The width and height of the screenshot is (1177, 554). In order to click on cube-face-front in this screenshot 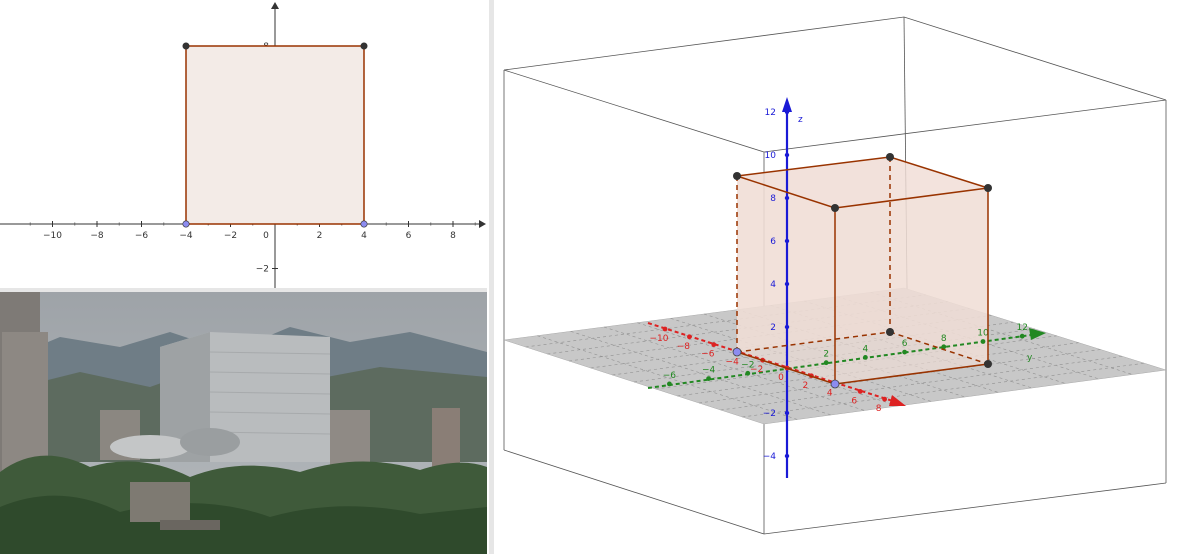, I will do `click(911, 286)`.